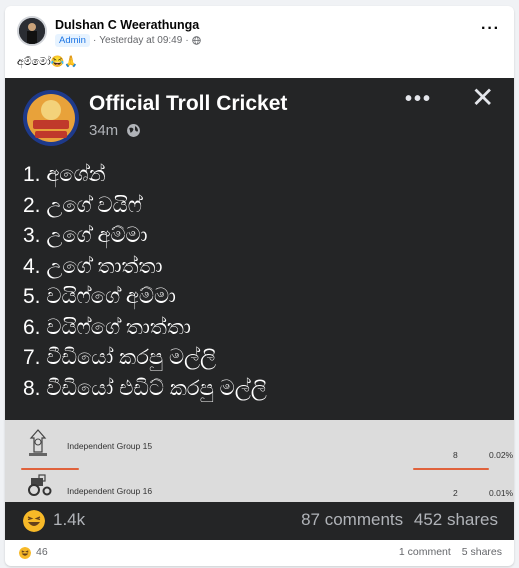 The image size is (519, 568). What do you see at coordinates (501, 455) in the screenshot?
I see `result-percent: 0.02%` at bounding box center [501, 455].